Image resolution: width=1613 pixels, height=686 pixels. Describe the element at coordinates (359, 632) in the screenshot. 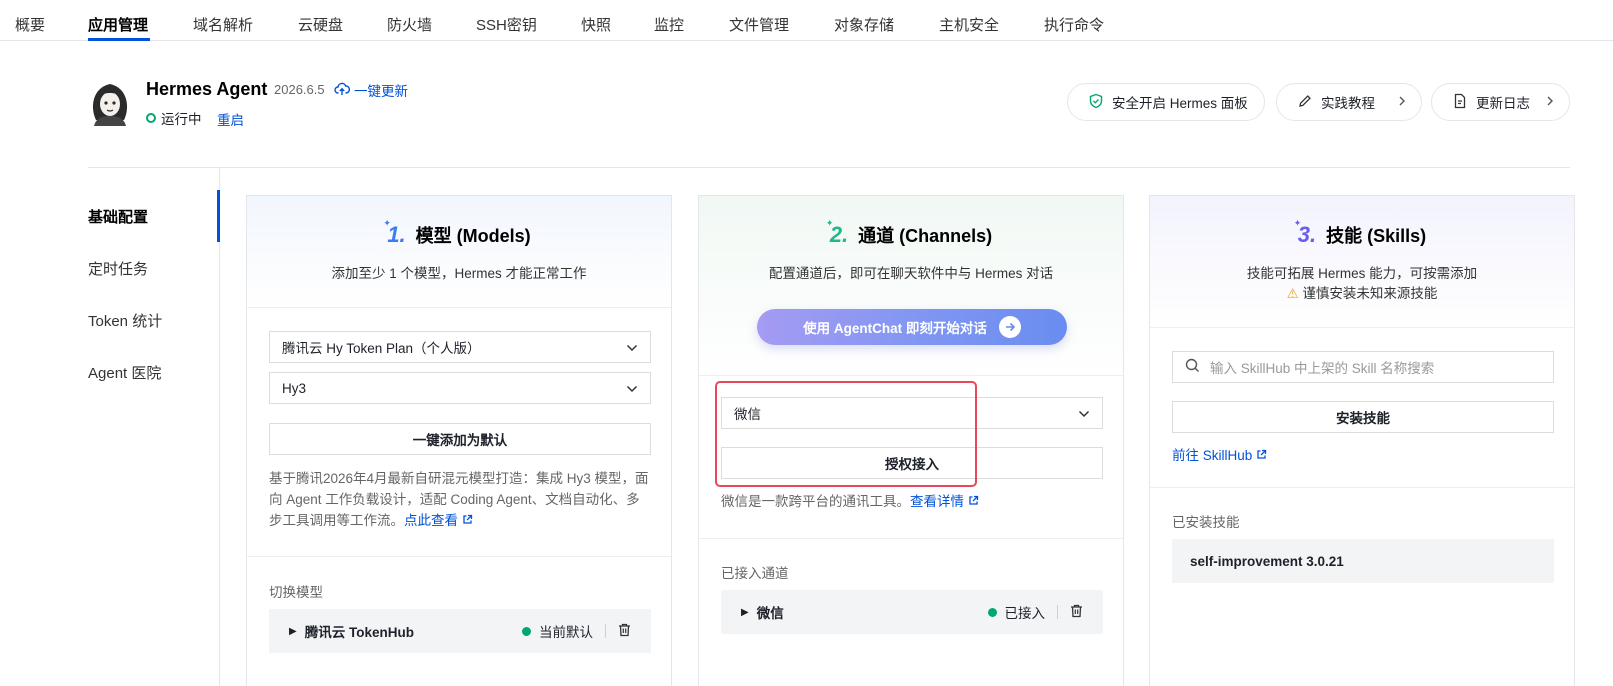

I see `current-model-name: 腾讯云 TokenHub` at that location.